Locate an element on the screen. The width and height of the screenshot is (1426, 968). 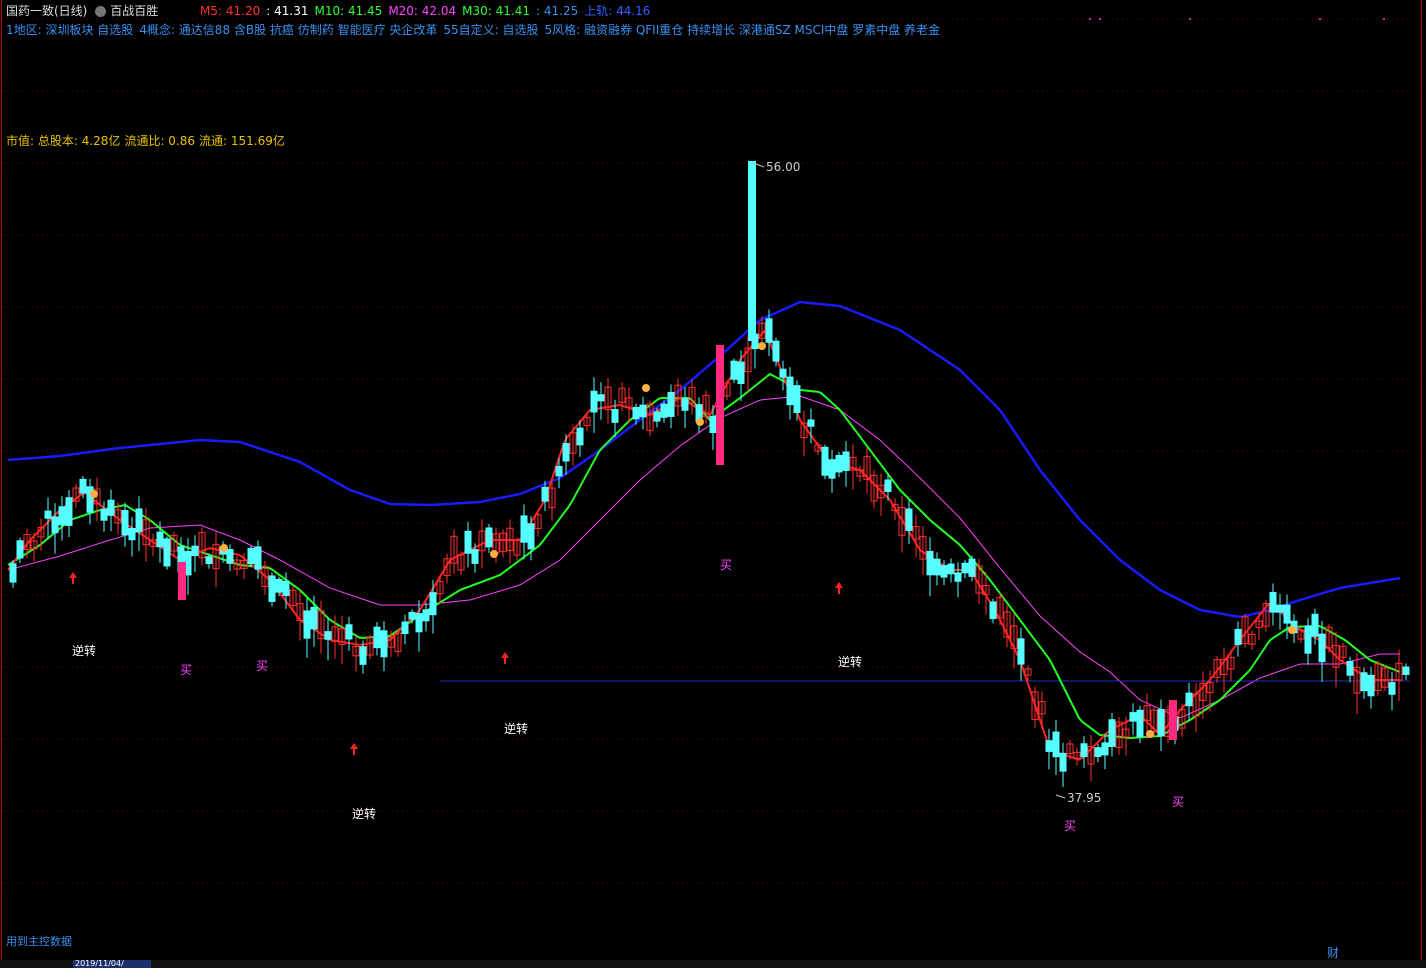
ma-value: : 41.25 is located at coordinates (557, 11).